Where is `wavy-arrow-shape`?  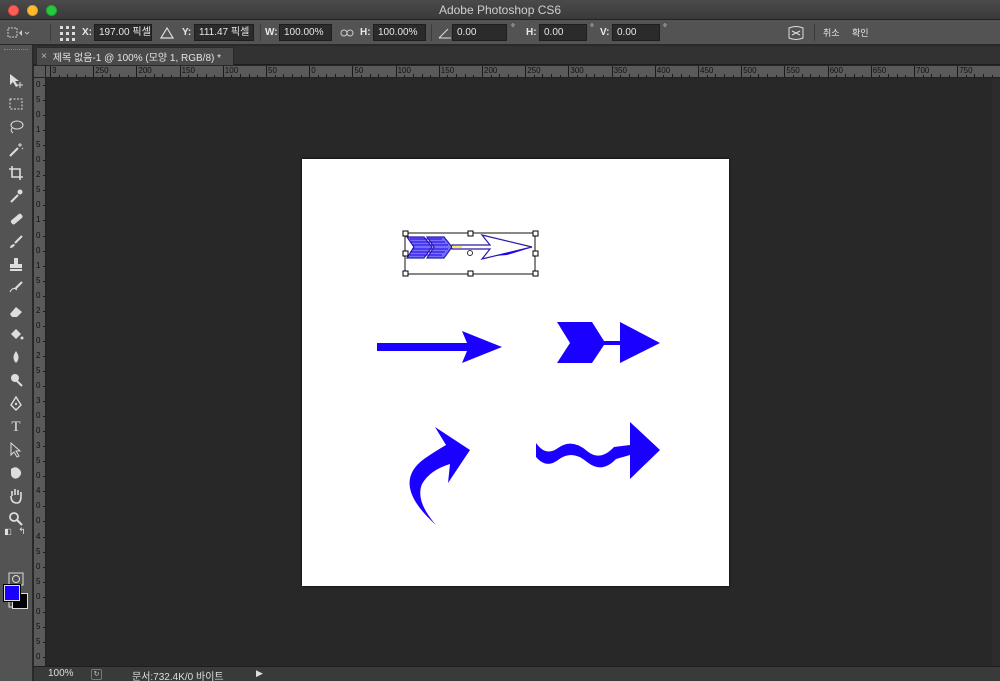 wavy-arrow-shape is located at coordinates (598, 450).